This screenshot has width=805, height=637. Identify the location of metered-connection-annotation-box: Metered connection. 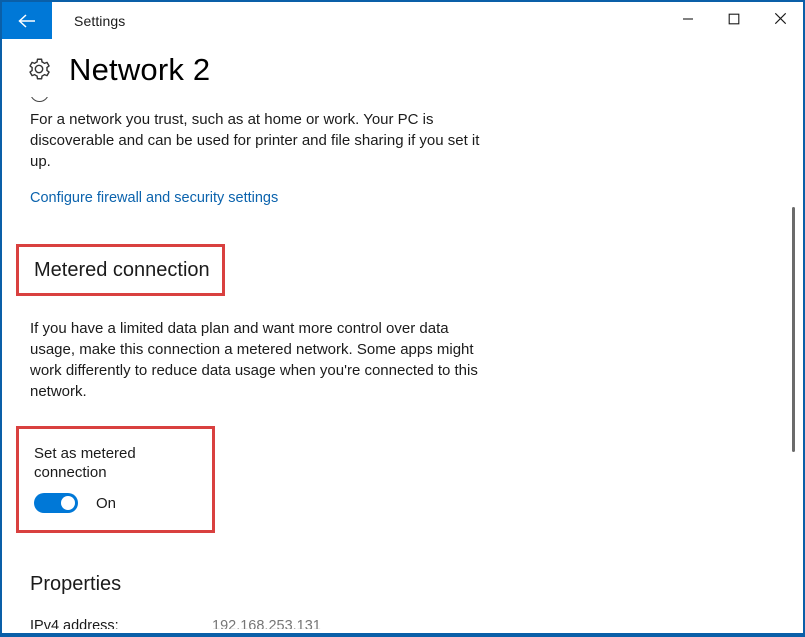
(120, 270).